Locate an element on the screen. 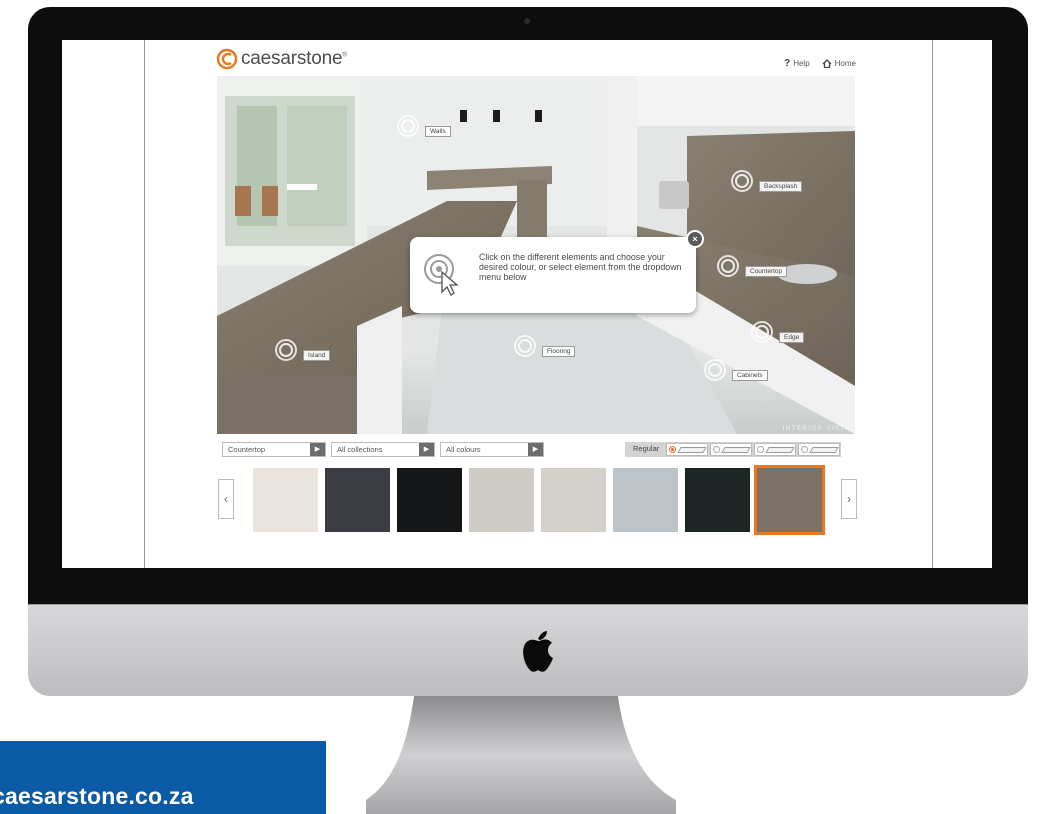 The width and height of the screenshot is (1044, 814). collection-dropdown: All collections ▶ is located at coordinates (383, 449).